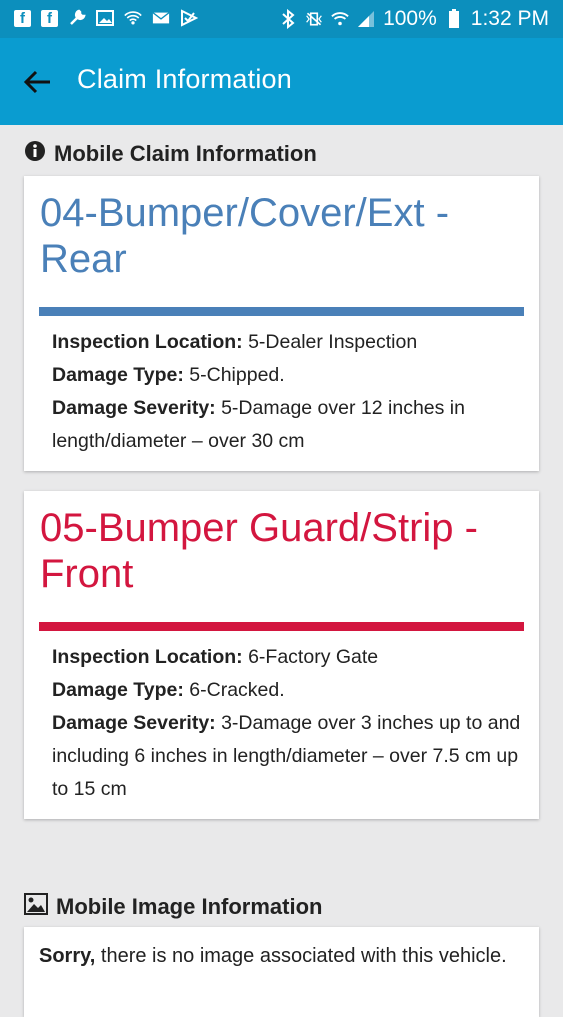  What do you see at coordinates (314, 19) in the screenshot?
I see `vibrate-icon` at bounding box center [314, 19].